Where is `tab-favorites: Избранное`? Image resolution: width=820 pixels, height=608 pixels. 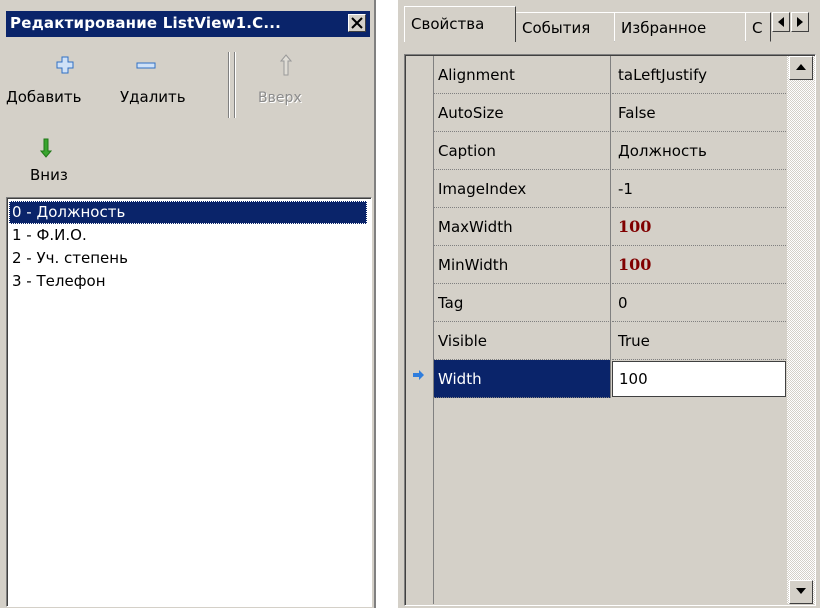 tab-favorites: Избранное is located at coordinates (680, 27).